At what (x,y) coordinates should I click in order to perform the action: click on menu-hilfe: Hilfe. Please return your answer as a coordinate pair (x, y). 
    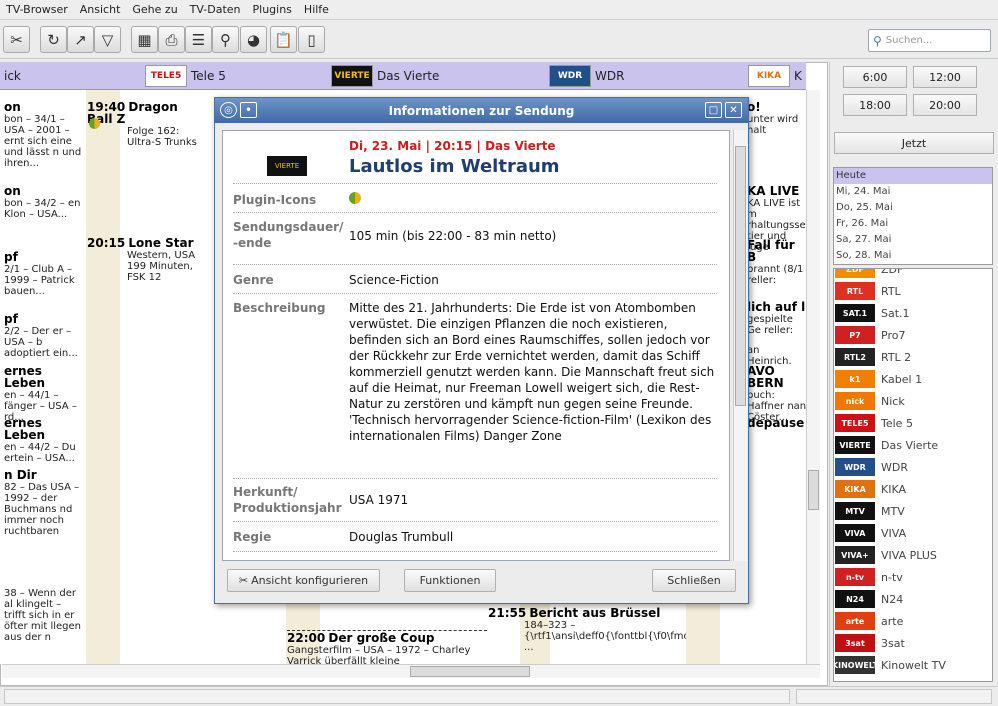
    Looking at the image, I should click on (316, 9).